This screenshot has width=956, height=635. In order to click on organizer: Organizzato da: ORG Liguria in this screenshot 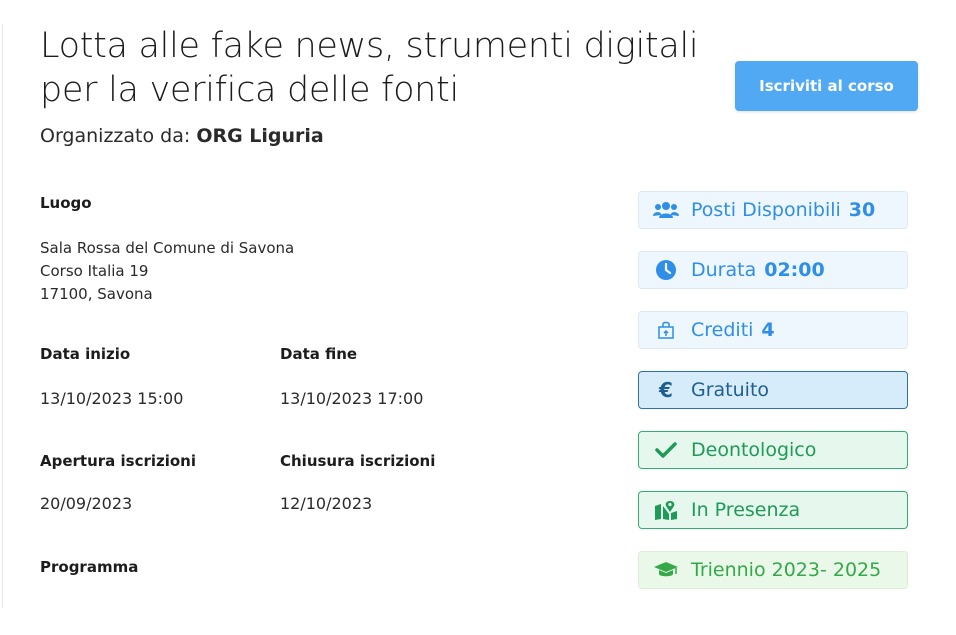, I will do `click(182, 136)`.